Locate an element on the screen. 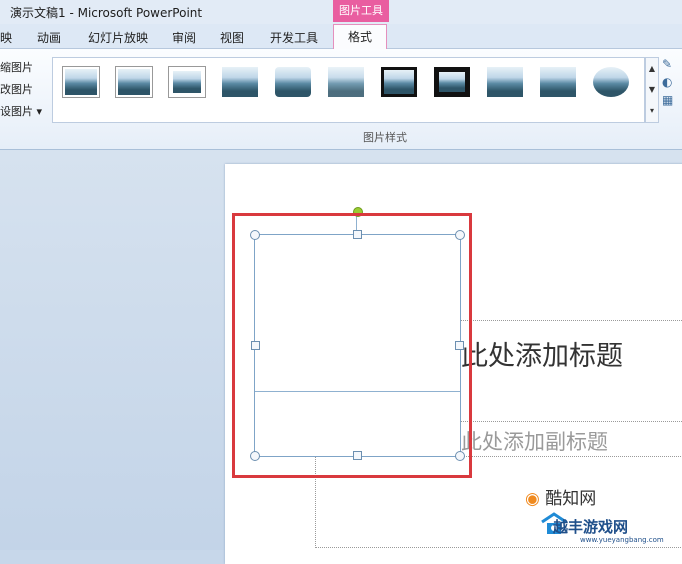 The image size is (682, 564). picture-styles-gallery is located at coordinates (348, 90).